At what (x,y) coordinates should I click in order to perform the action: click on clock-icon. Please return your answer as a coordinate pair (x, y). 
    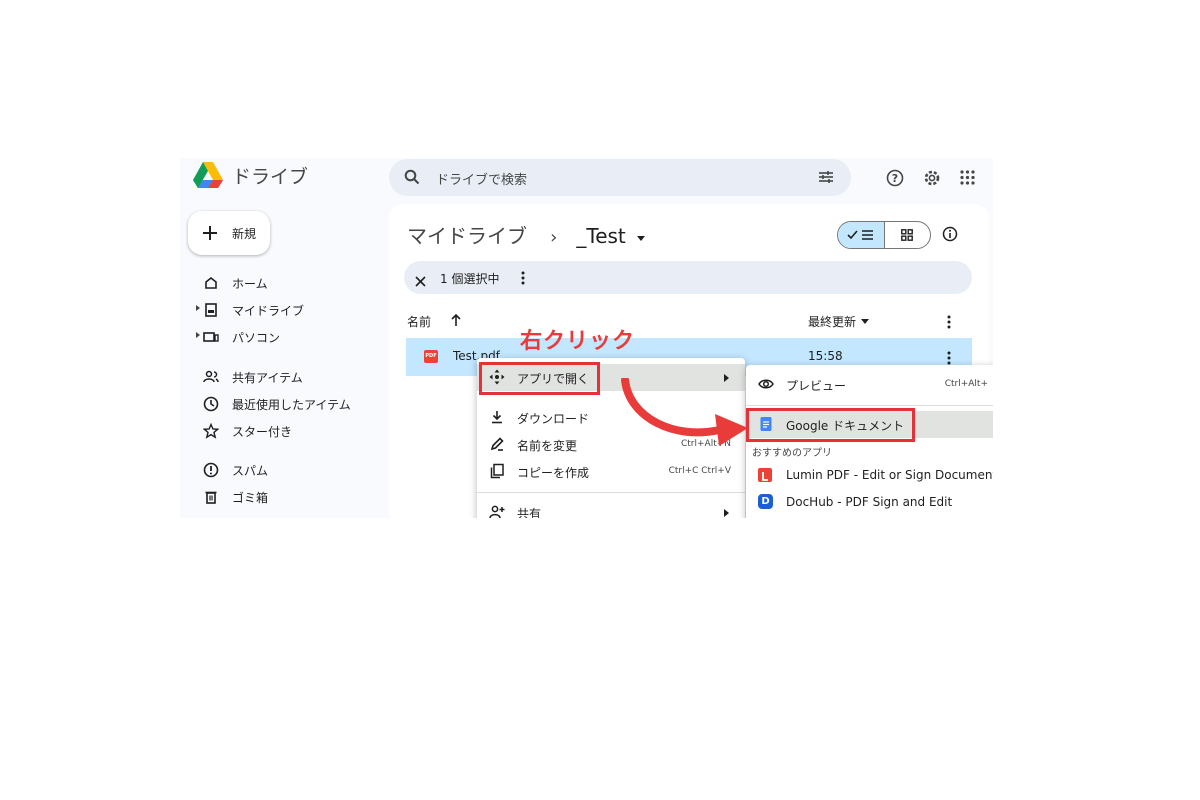
    Looking at the image, I should click on (211, 404).